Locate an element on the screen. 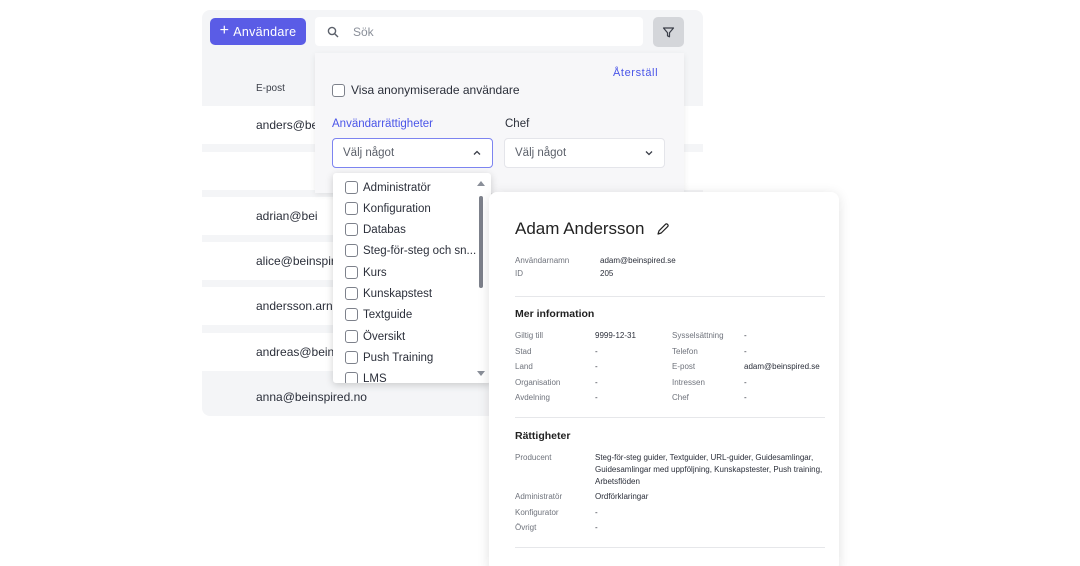 Image resolution: width=1080 pixels, height=566 pixels. scrollbar is located at coordinates (481, 278).